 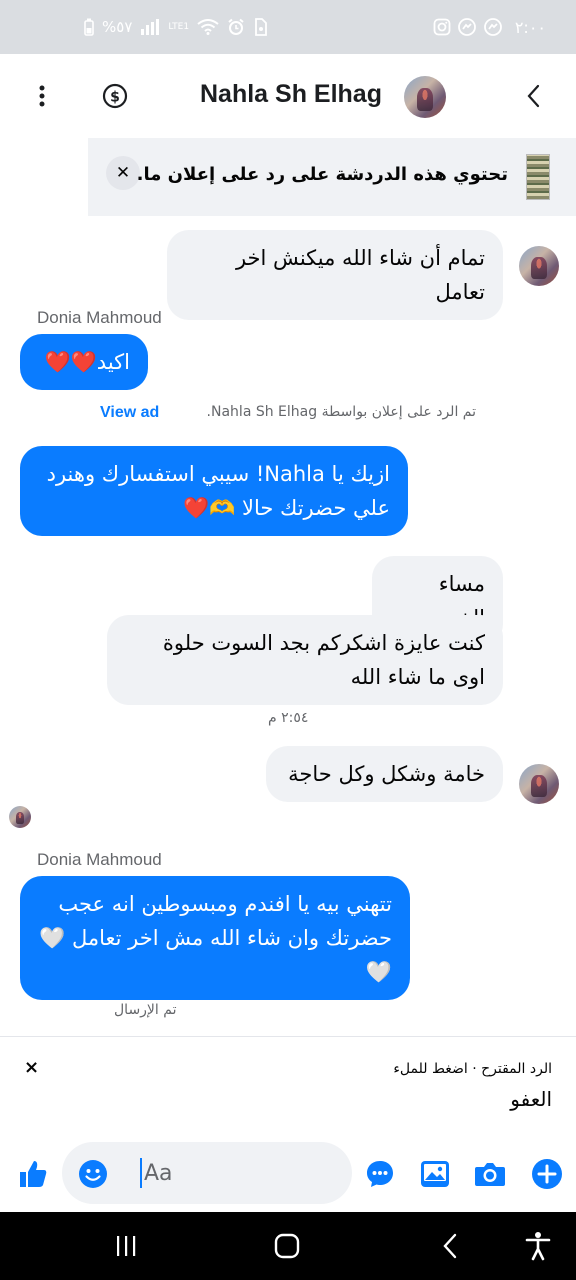 I want to click on accessibility-button, so click(x=538, y=1246).